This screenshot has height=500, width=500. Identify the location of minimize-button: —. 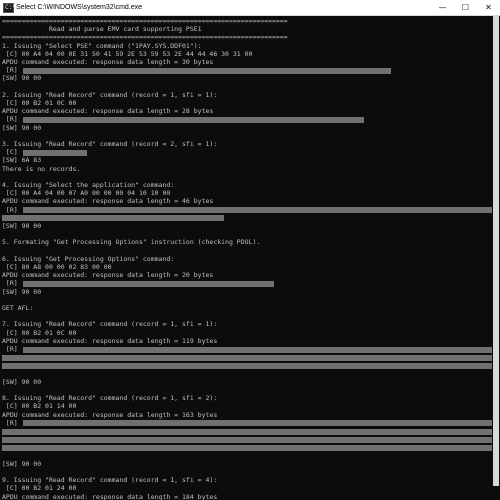
(442, 7).